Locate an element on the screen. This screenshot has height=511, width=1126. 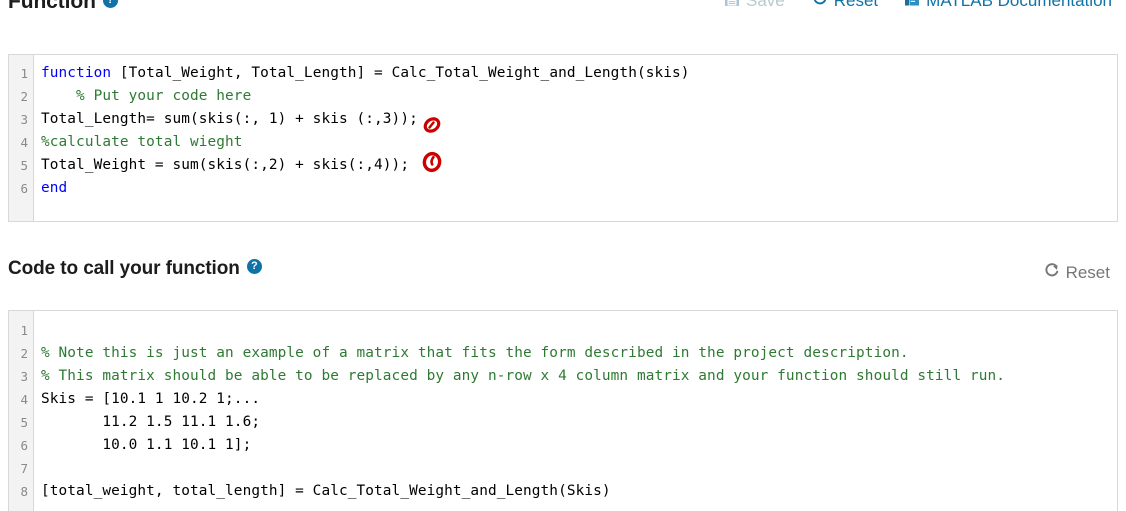
page-title-text: Function is located at coordinates (52, 6).